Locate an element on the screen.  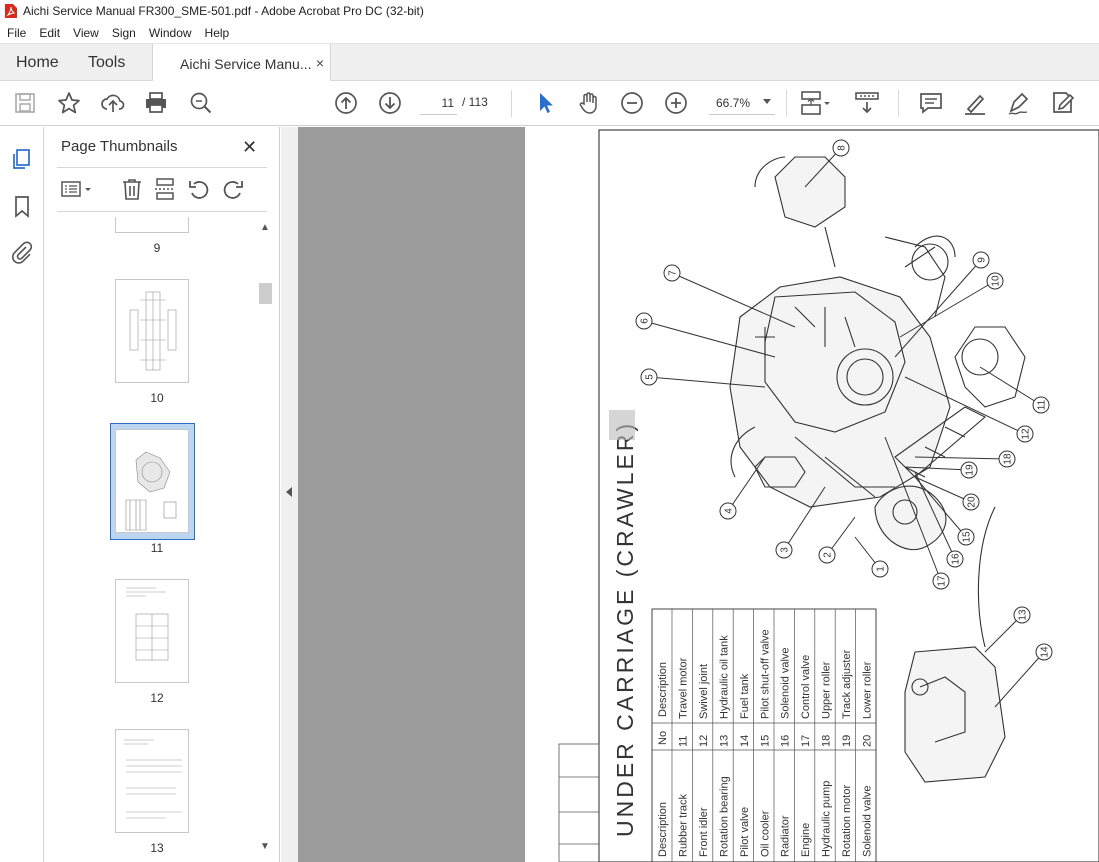
sign-pen-icon is located at coordinates (1019, 103).